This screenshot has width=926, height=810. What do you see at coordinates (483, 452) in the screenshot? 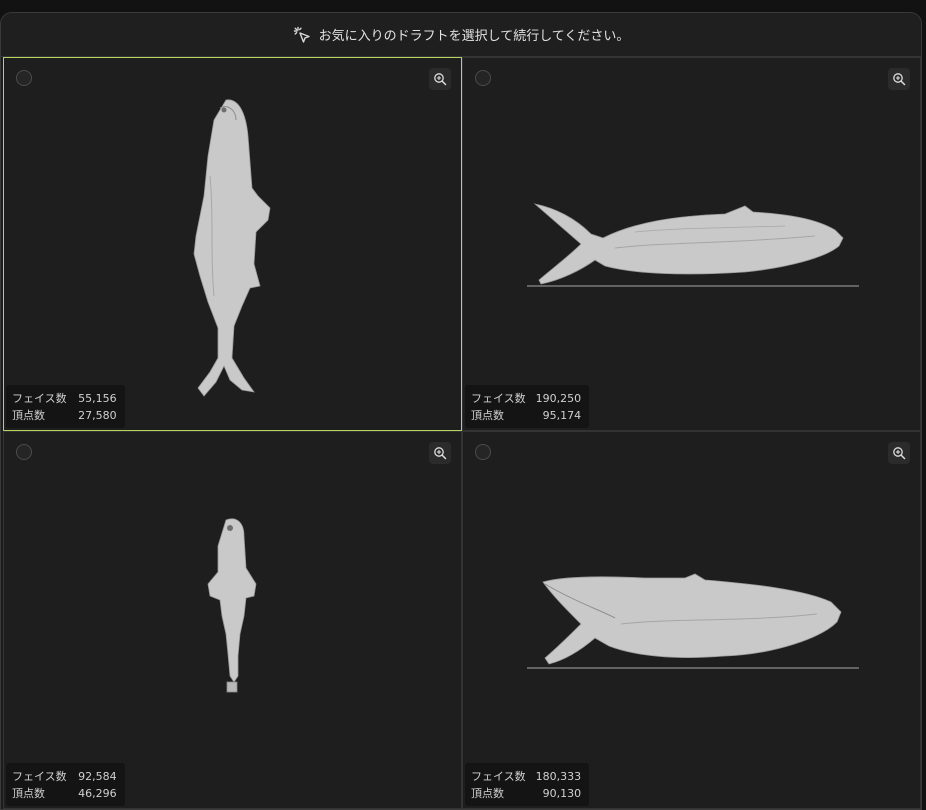
I see `draft-4-radio` at bounding box center [483, 452].